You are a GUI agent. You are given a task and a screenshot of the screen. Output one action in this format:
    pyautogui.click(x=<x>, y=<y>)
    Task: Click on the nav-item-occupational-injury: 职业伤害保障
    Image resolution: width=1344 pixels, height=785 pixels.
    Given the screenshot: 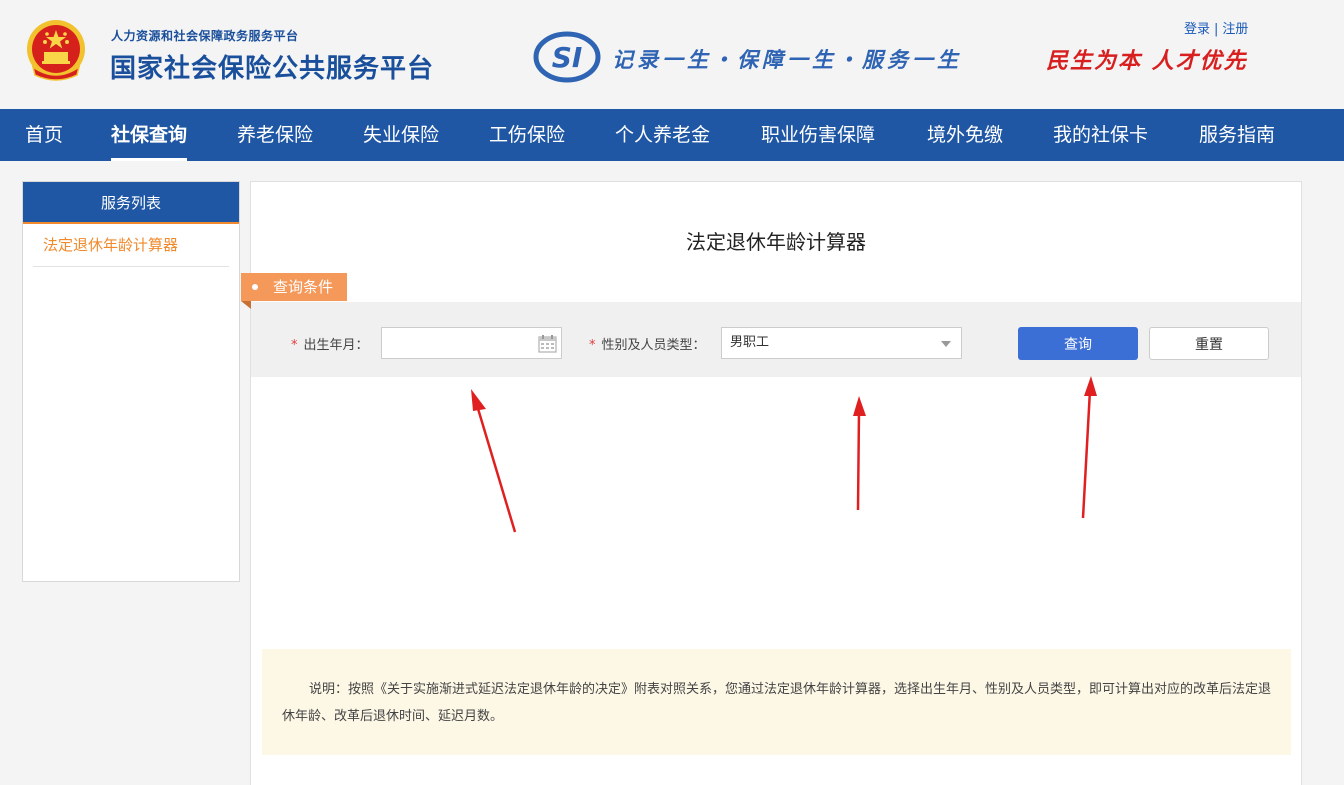 What is the action you would take?
    pyautogui.click(x=818, y=135)
    